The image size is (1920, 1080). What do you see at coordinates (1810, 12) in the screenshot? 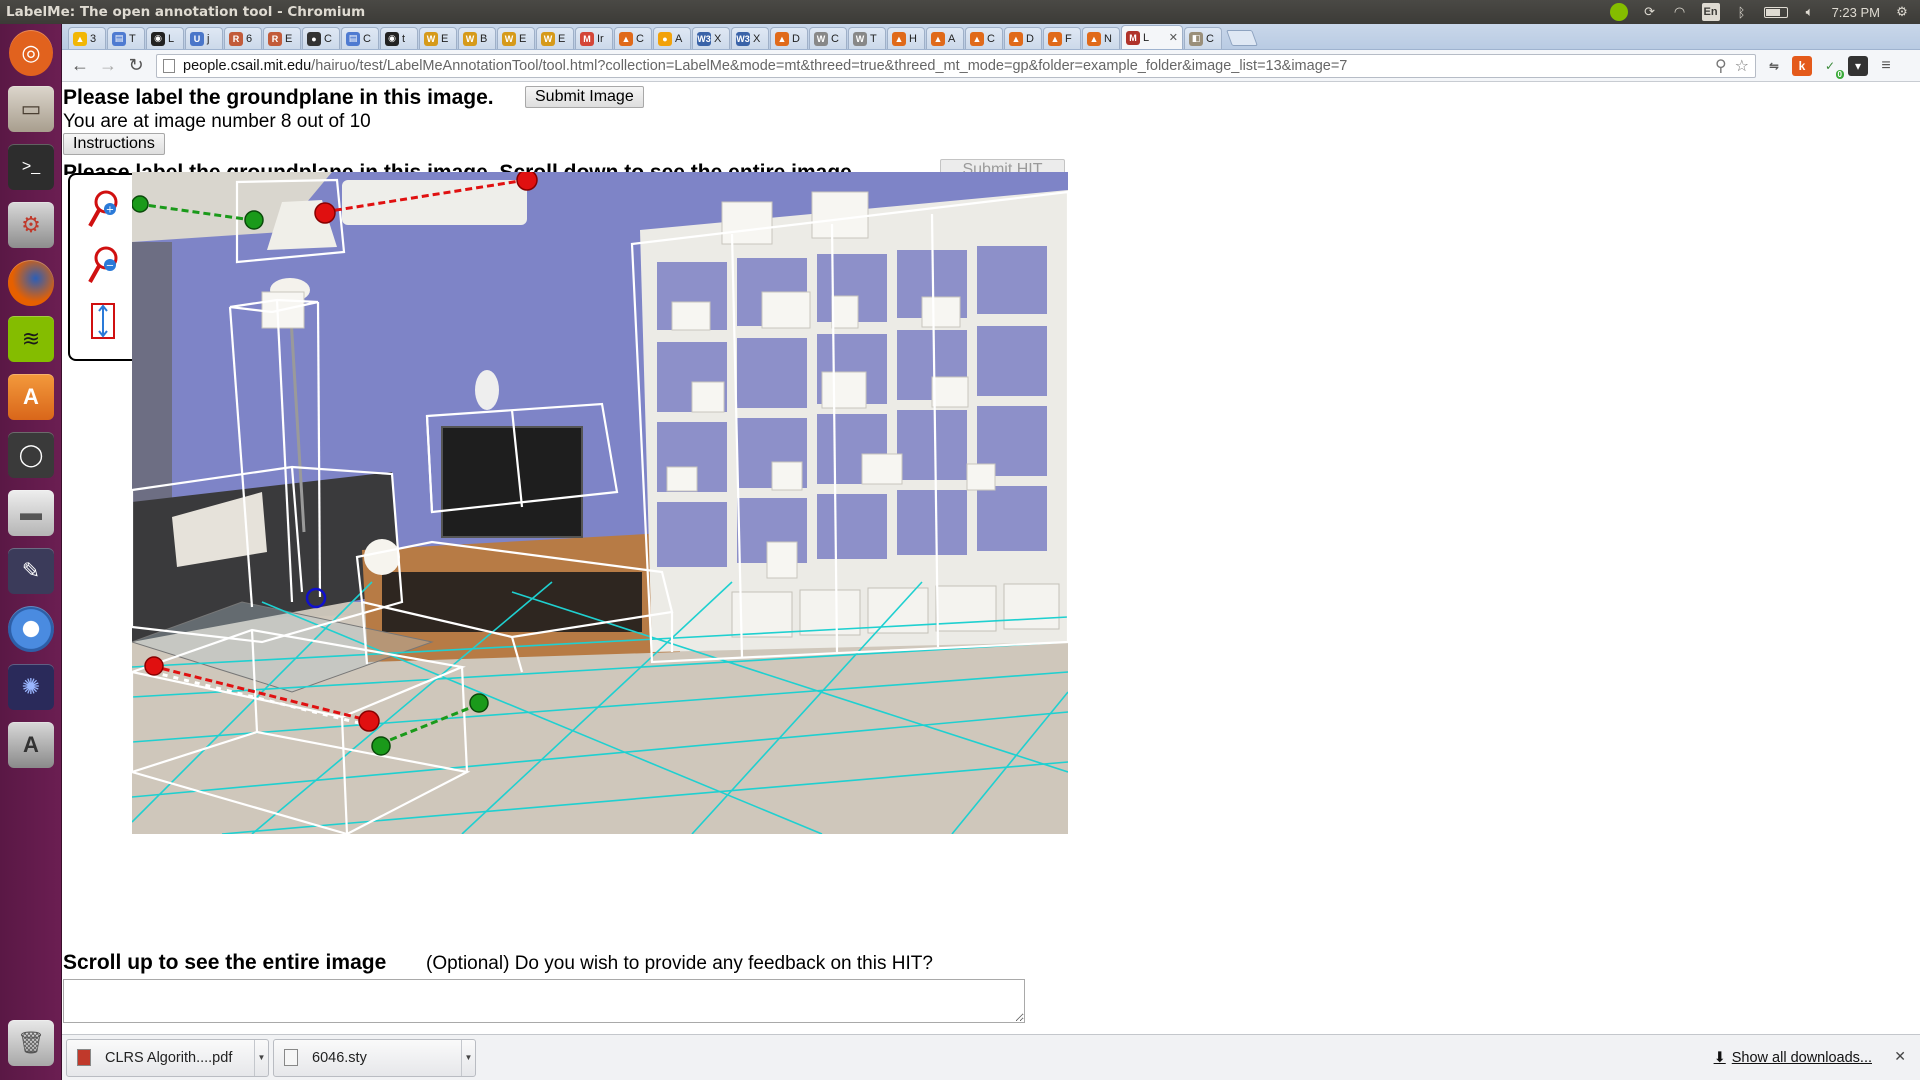
I see `volume-muted-icon: 🔈︎` at bounding box center [1810, 12].